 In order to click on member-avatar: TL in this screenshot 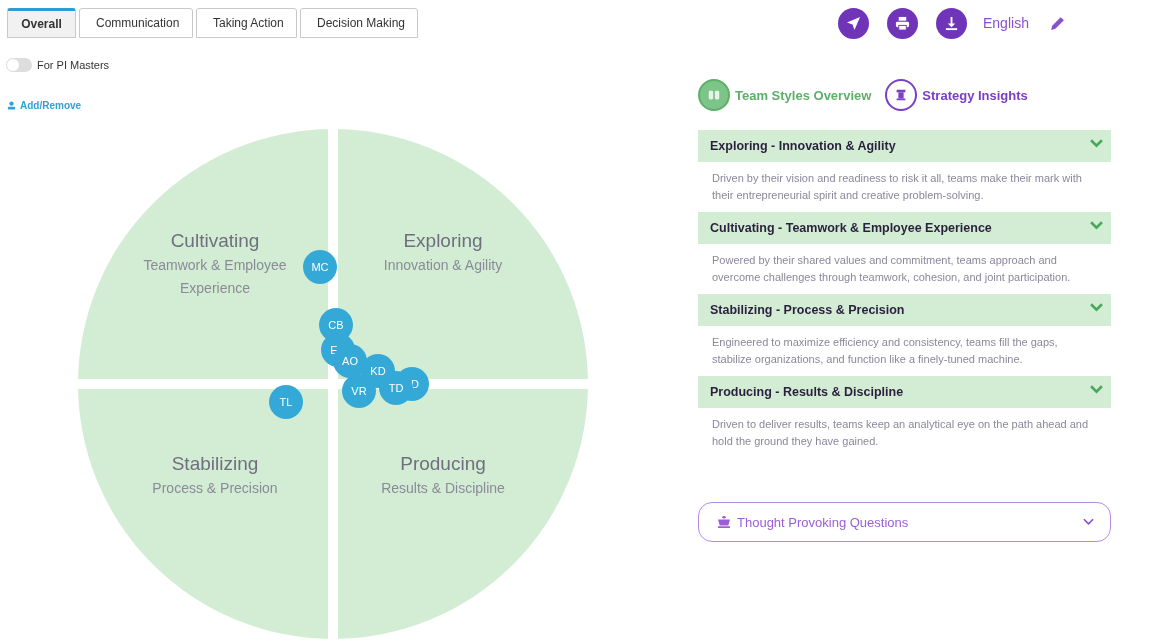, I will do `click(286, 402)`.